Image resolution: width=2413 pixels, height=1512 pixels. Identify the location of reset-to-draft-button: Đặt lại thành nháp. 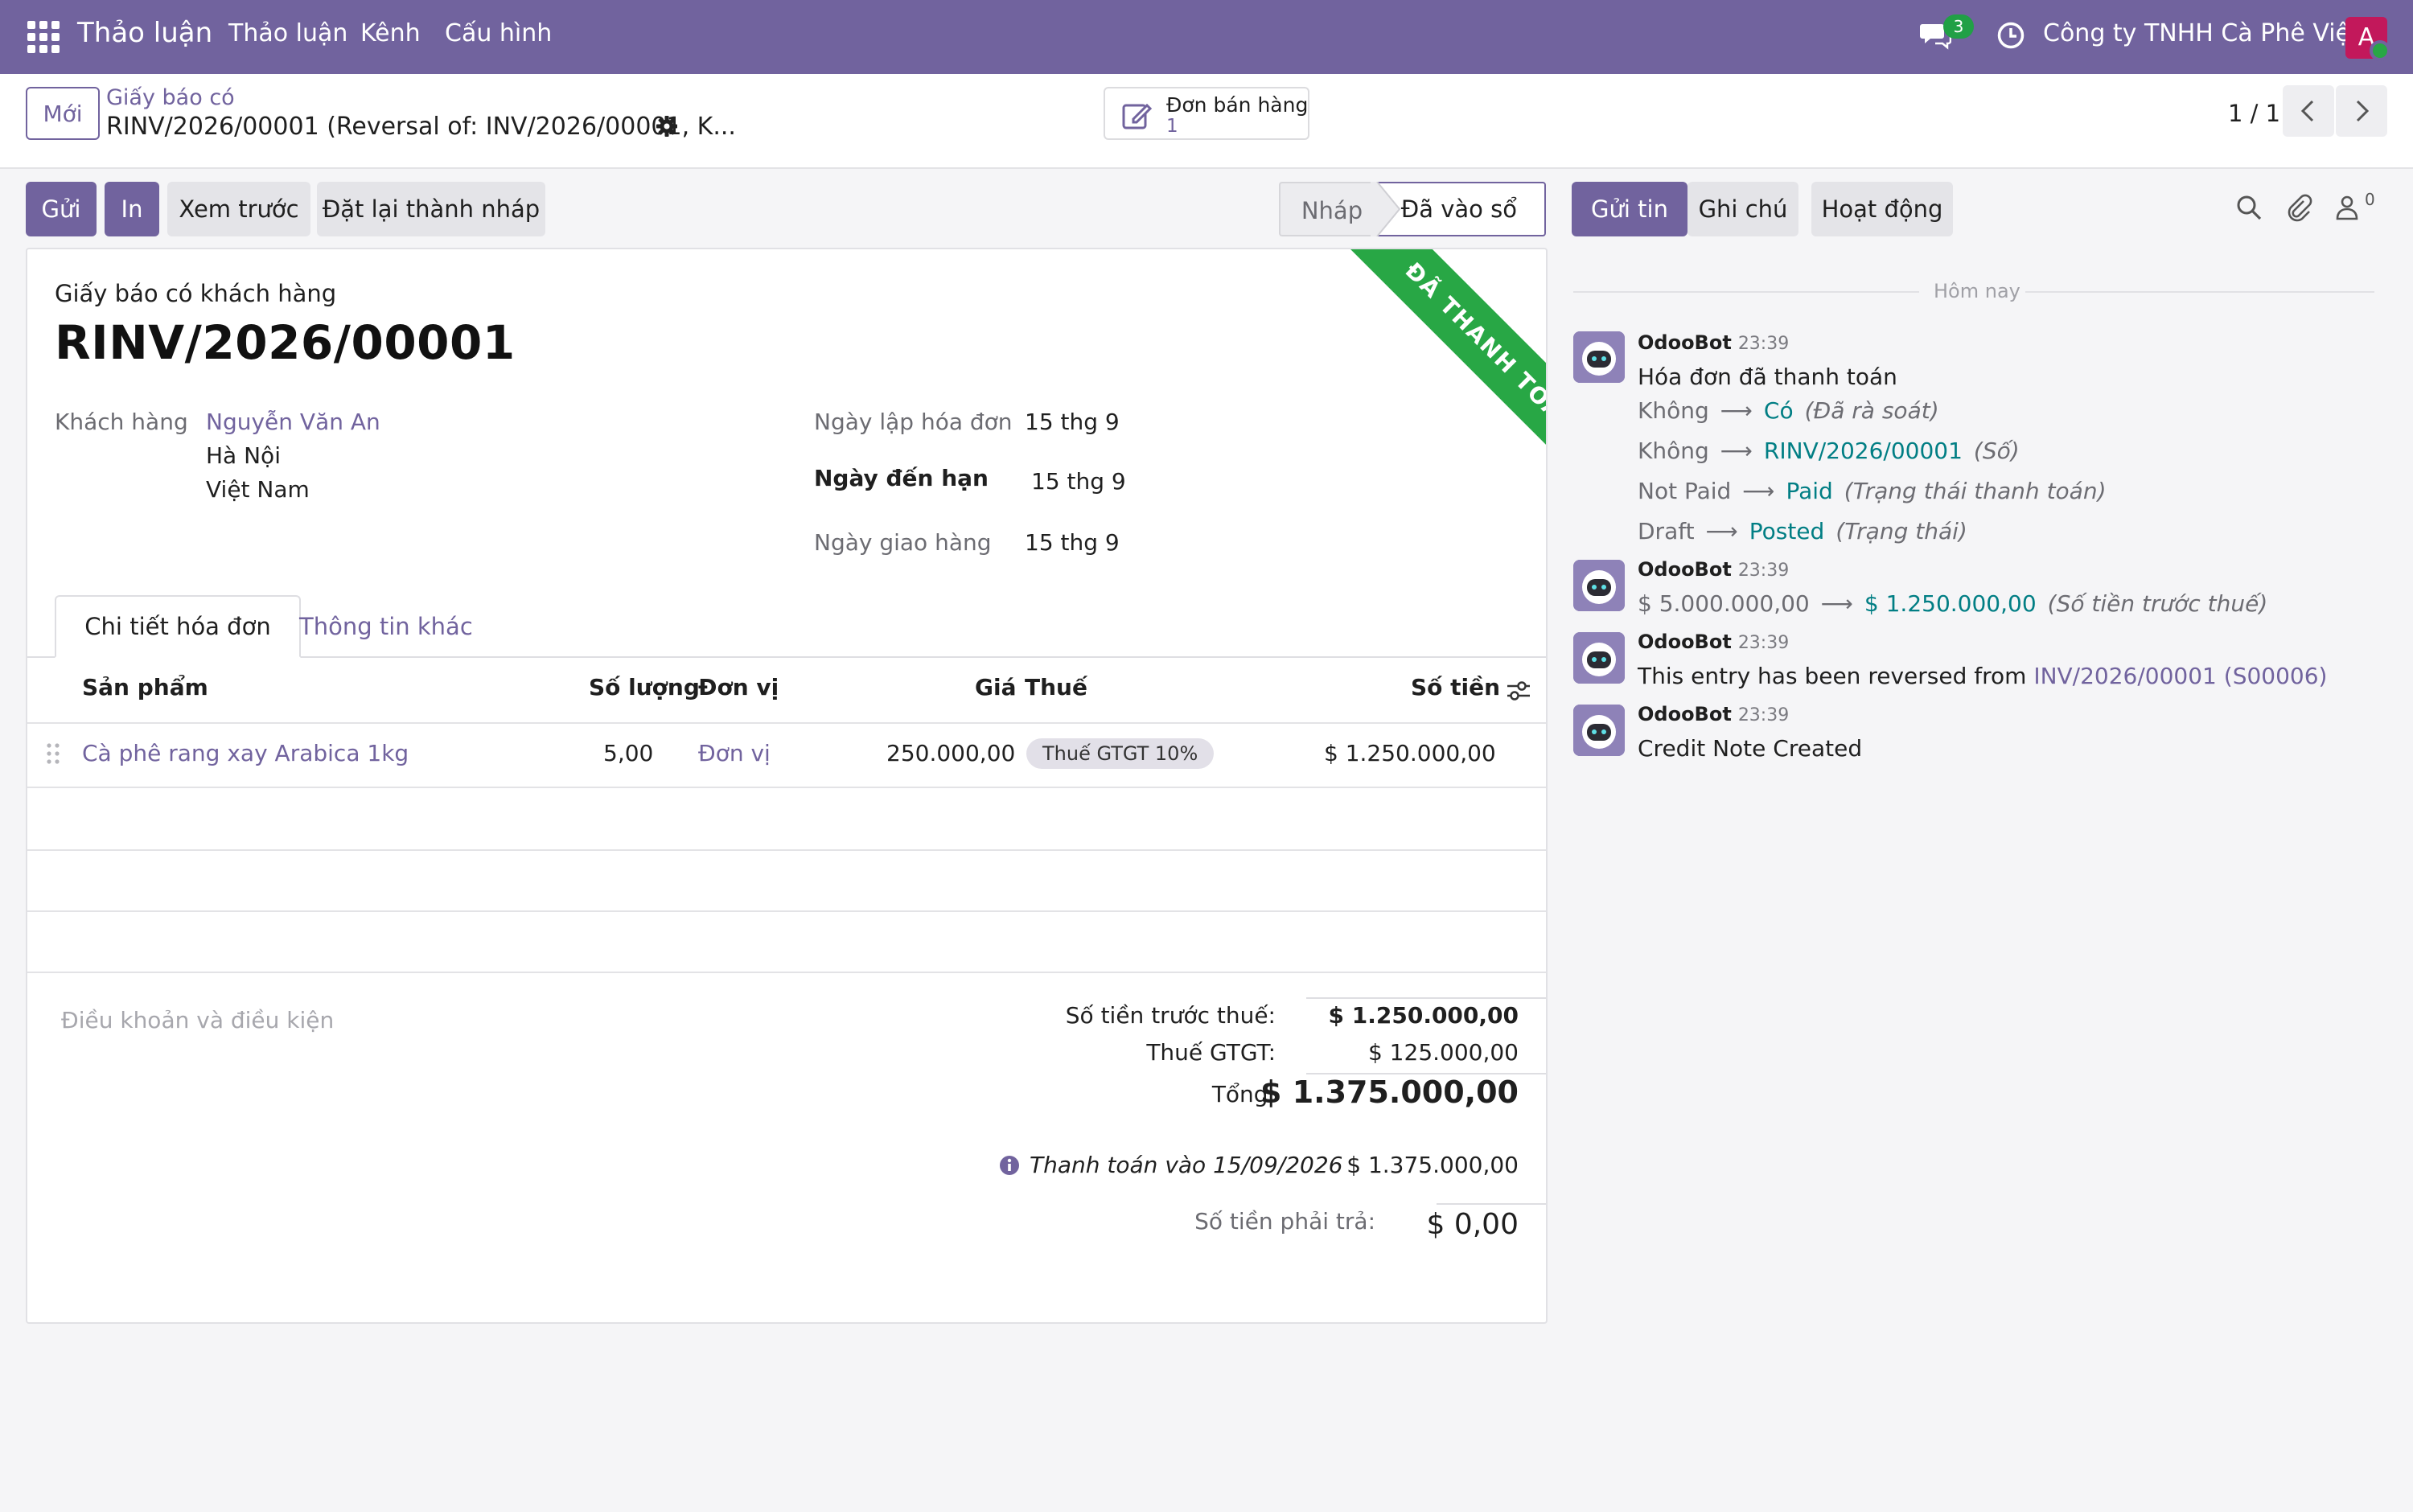
(431, 209).